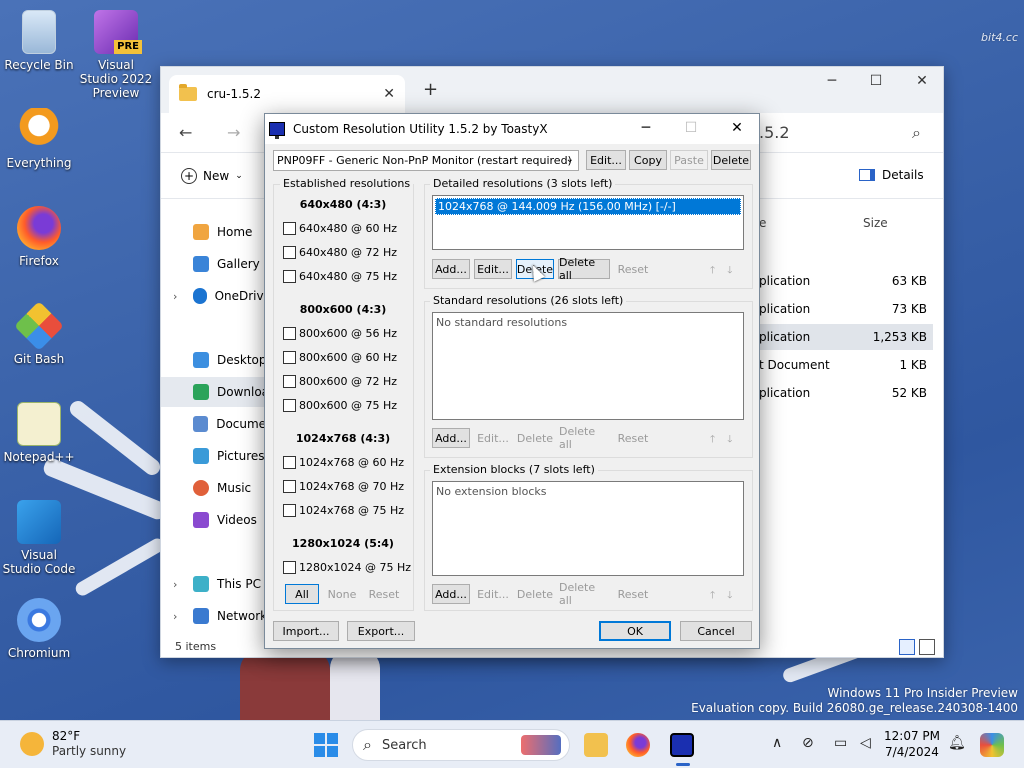  What do you see at coordinates (233, 132) in the screenshot?
I see `forward-arrow-icon: →` at bounding box center [233, 132].